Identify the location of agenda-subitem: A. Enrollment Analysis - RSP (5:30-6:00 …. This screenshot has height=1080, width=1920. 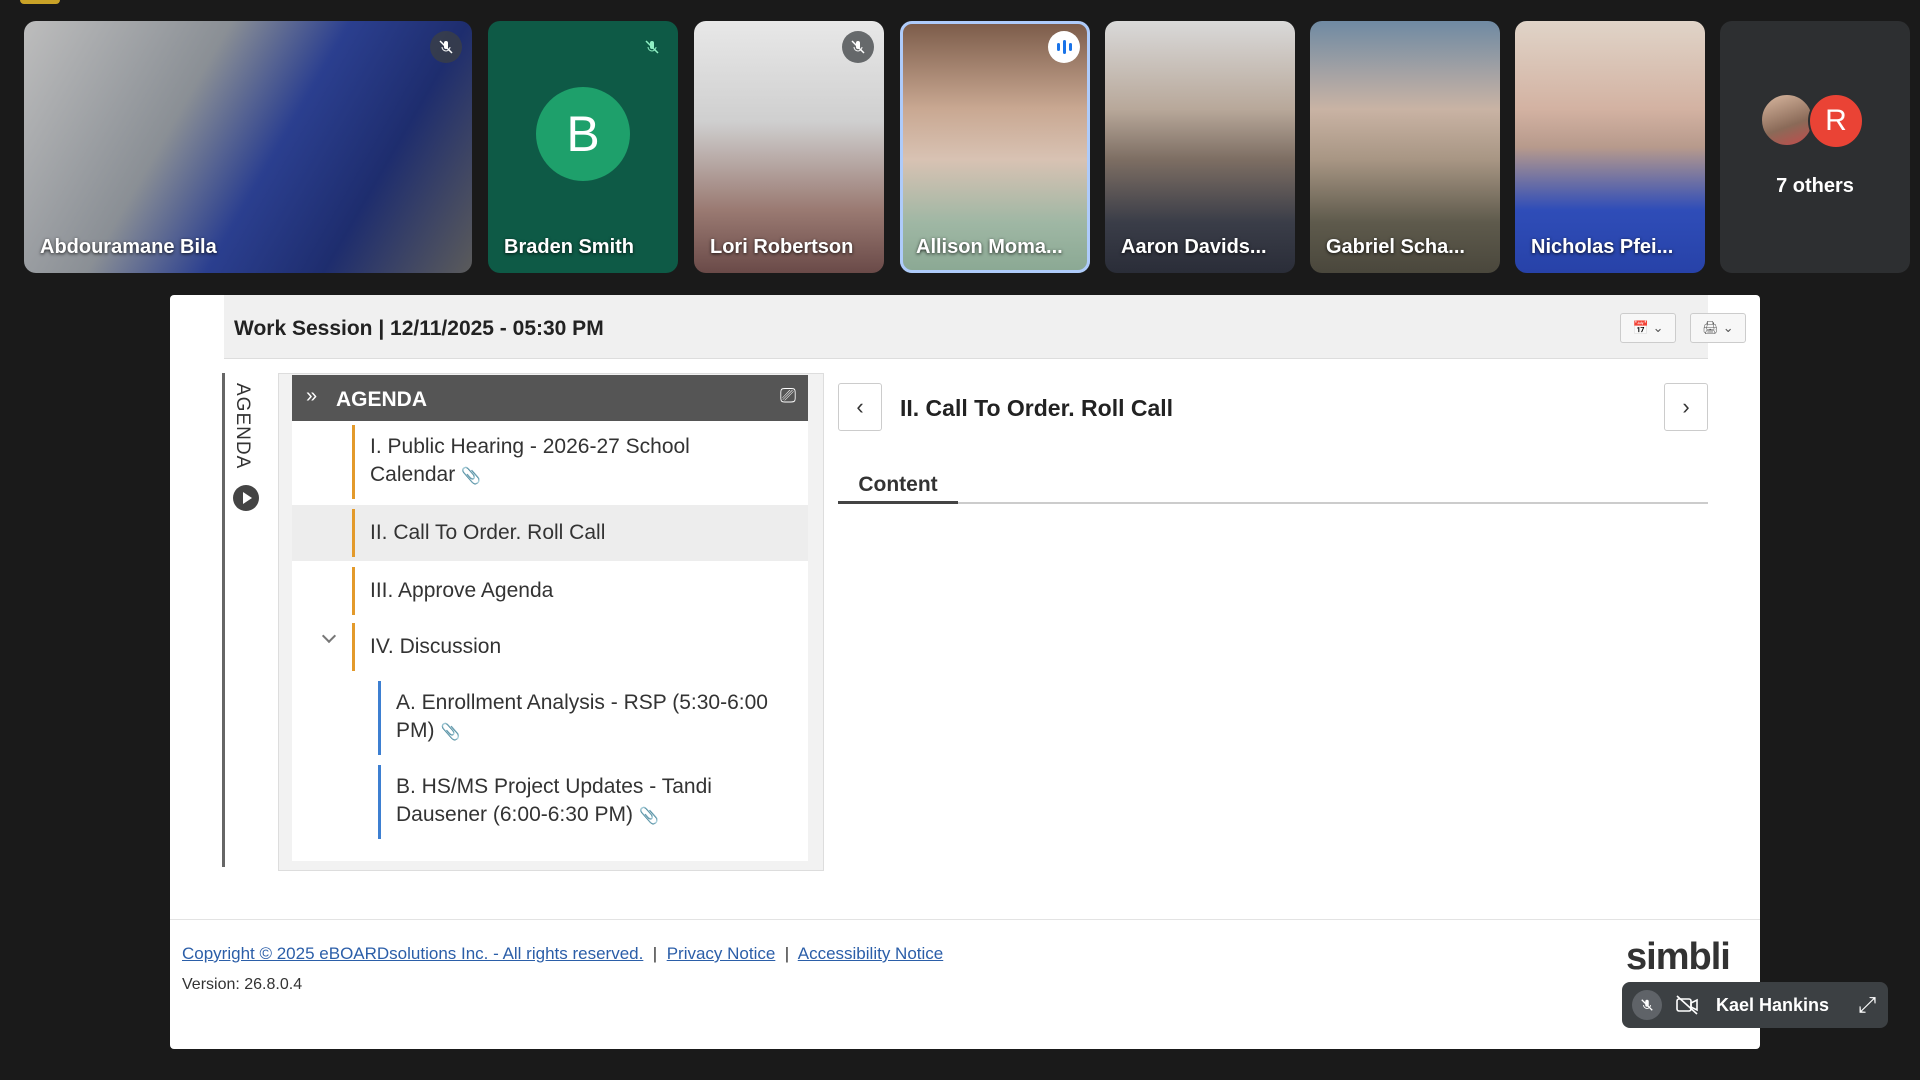
(550, 718).